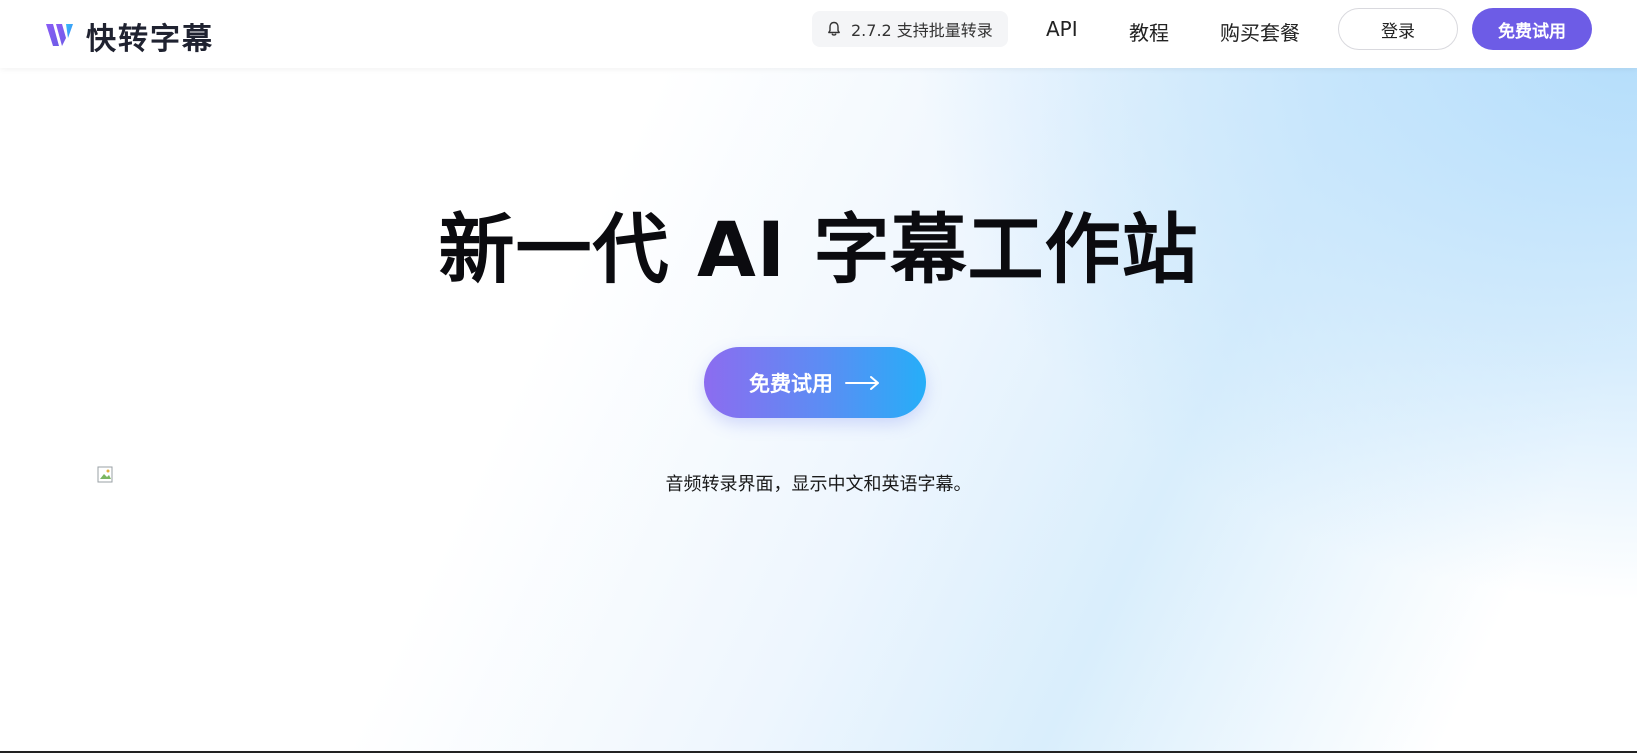 The width and height of the screenshot is (1637, 753). I want to click on version-badge: 2.7.2 支持批量转录, so click(910, 29).